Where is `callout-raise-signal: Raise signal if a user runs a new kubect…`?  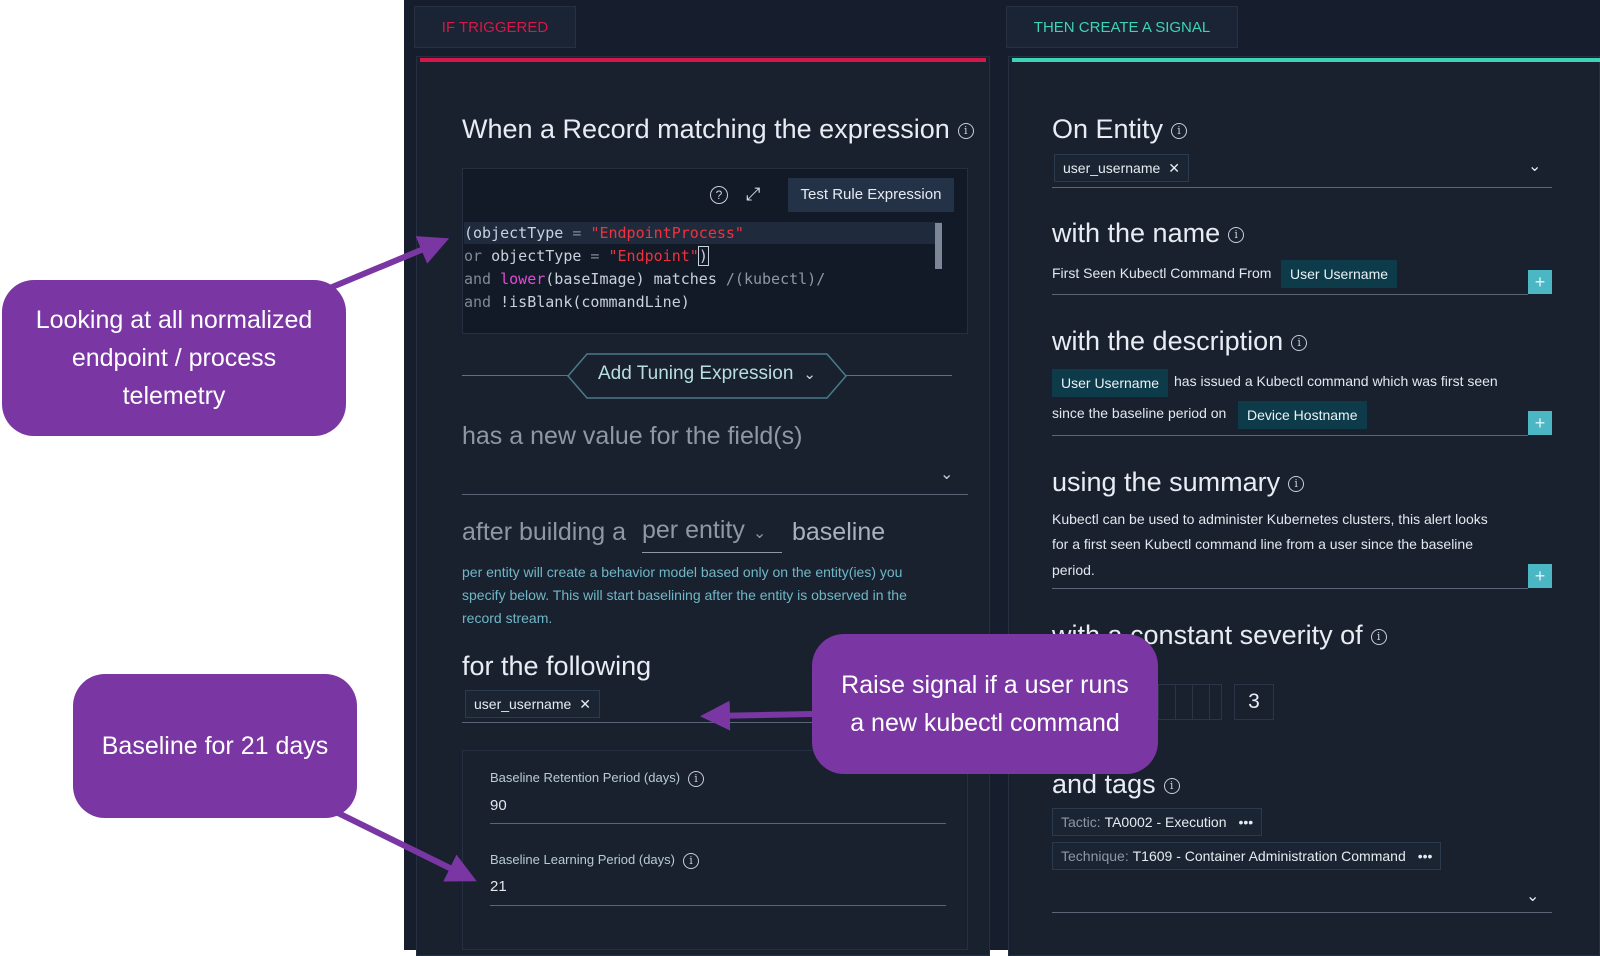
callout-raise-signal: Raise signal if a user runs a new kubect… is located at coordinates (985, 704).